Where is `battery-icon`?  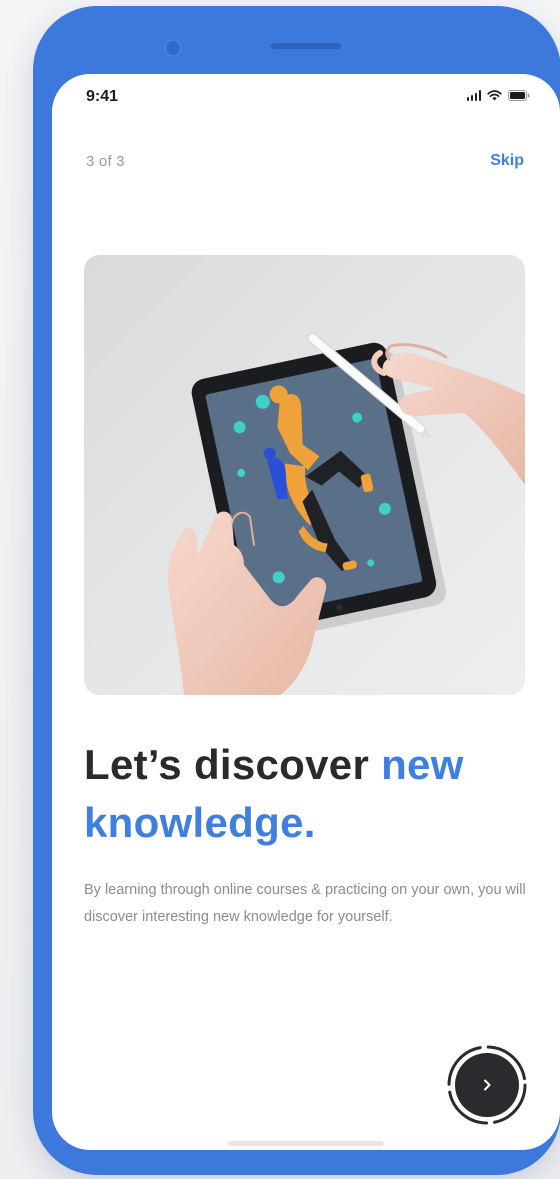 battery-icon is located at coordinates (519, 95).